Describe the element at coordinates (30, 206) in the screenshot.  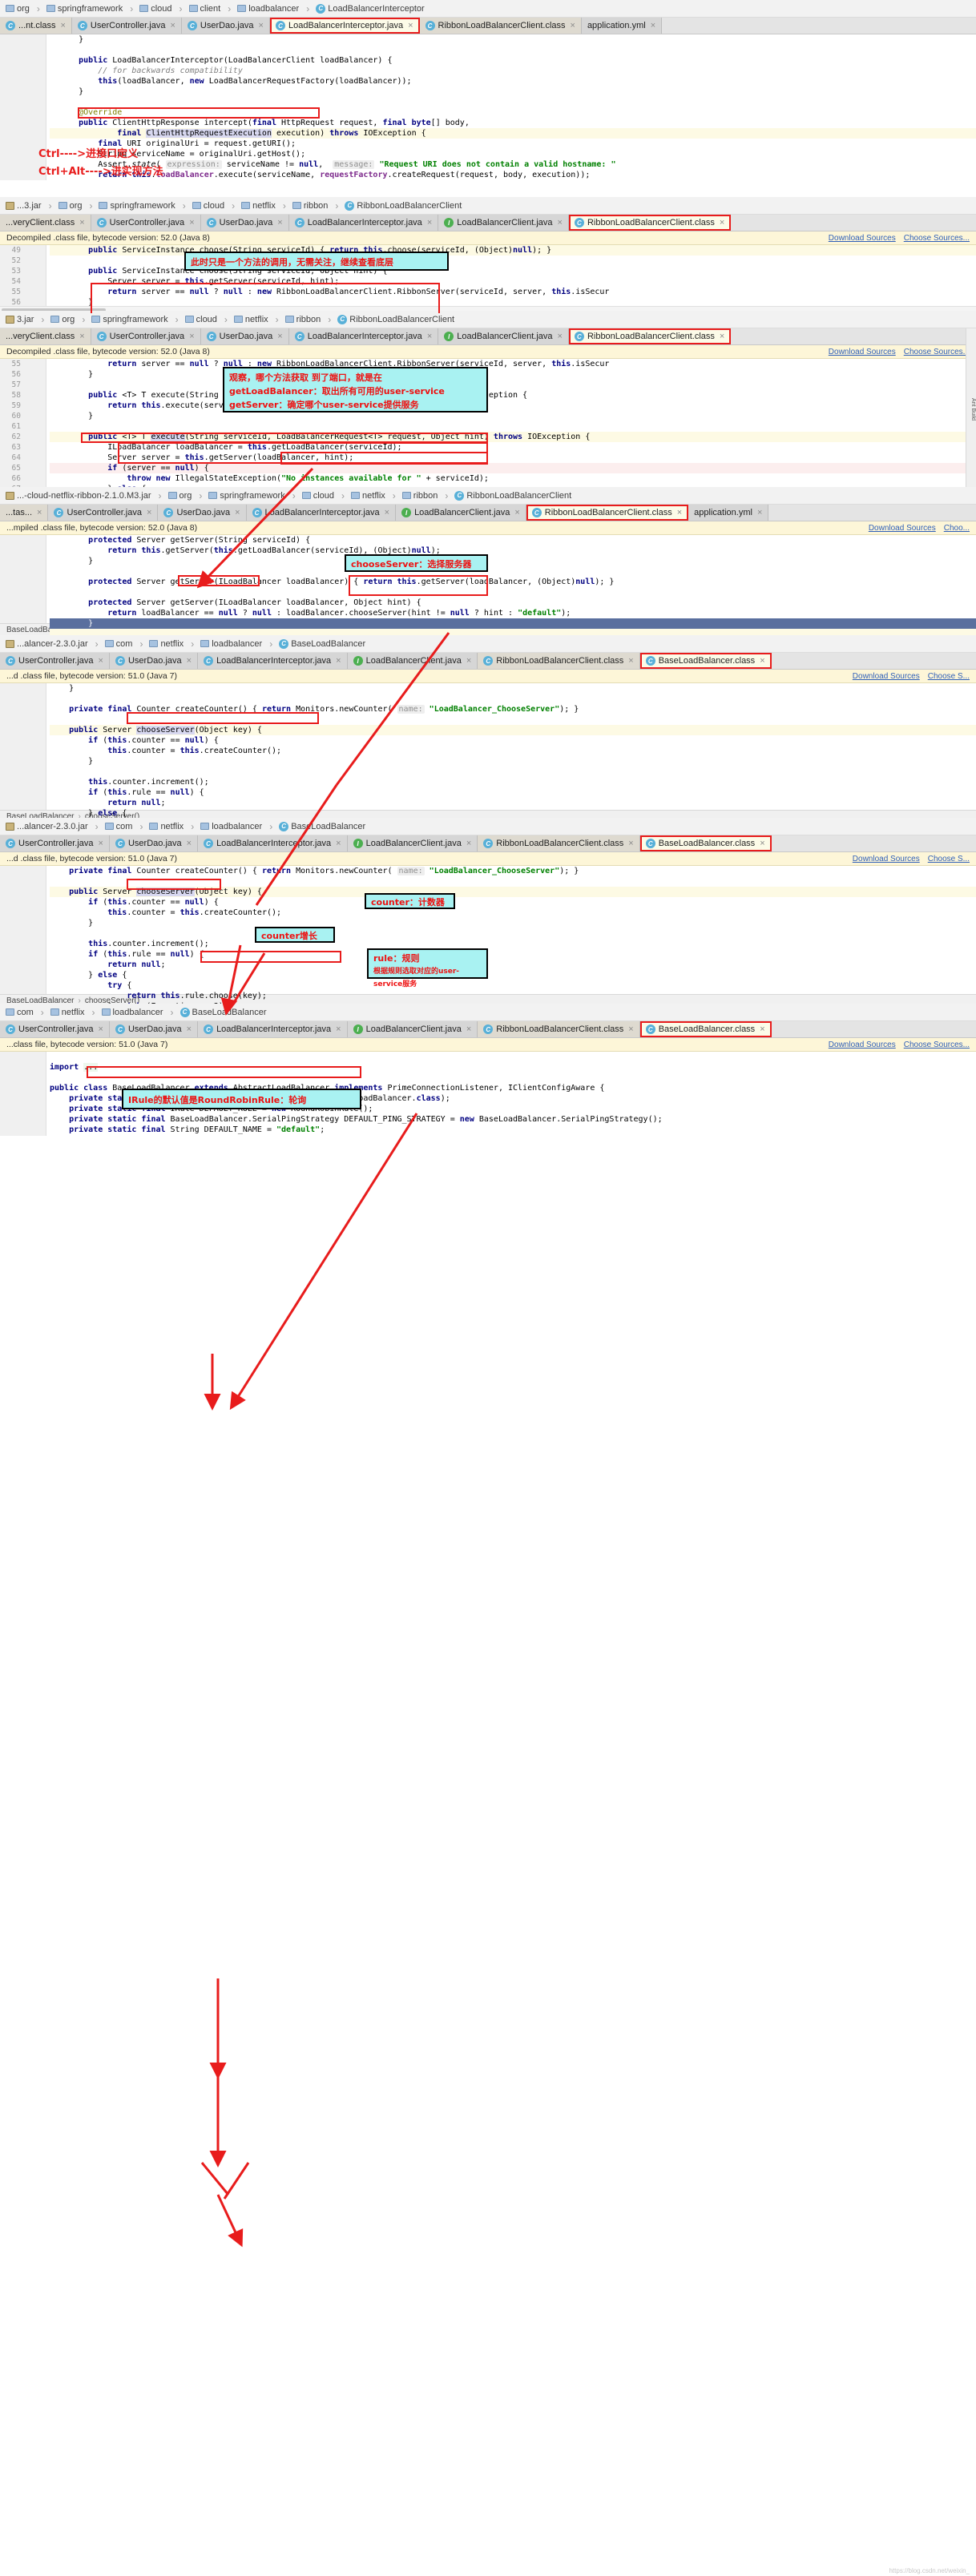
I see `breadcrumb-jar: ...3.jar` at that location.